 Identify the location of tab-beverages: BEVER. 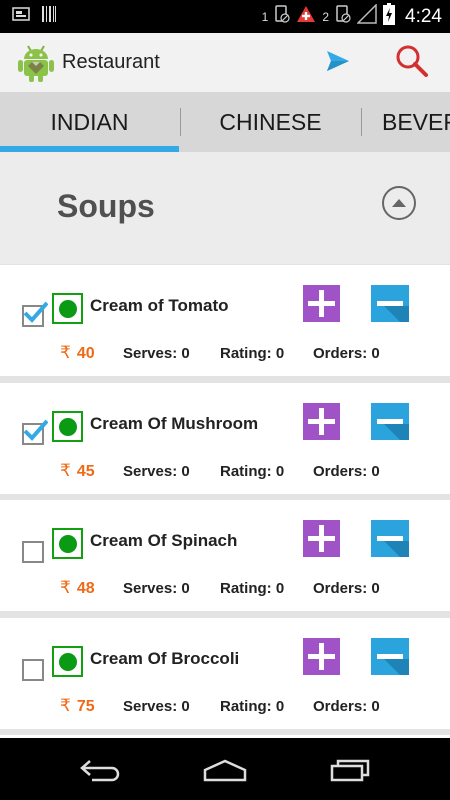
(406, 122).